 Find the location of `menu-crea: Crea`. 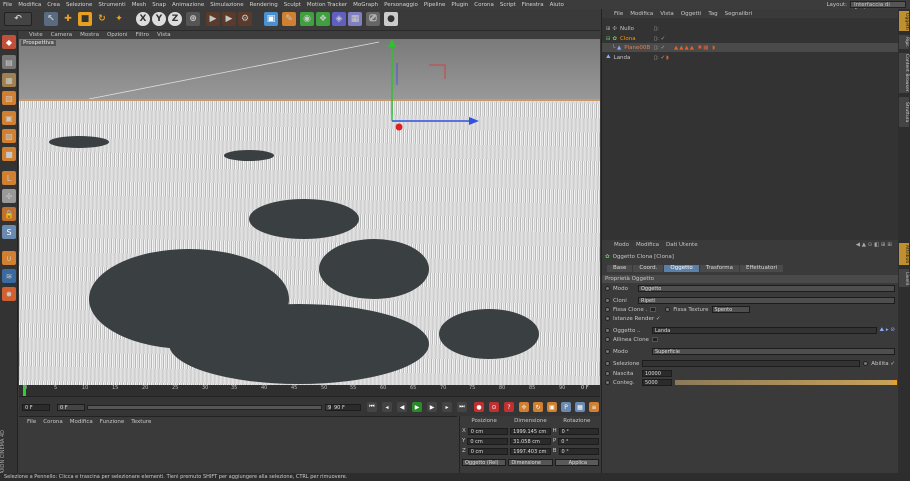

menu-crea: Crea is located at coordinates (53, 5).